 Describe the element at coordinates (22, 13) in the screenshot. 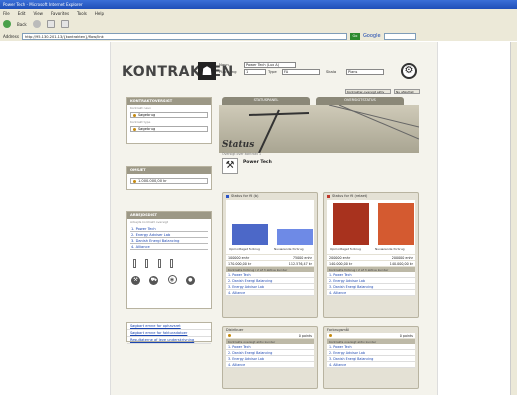

I see `menu-edit: Edit` at that location.